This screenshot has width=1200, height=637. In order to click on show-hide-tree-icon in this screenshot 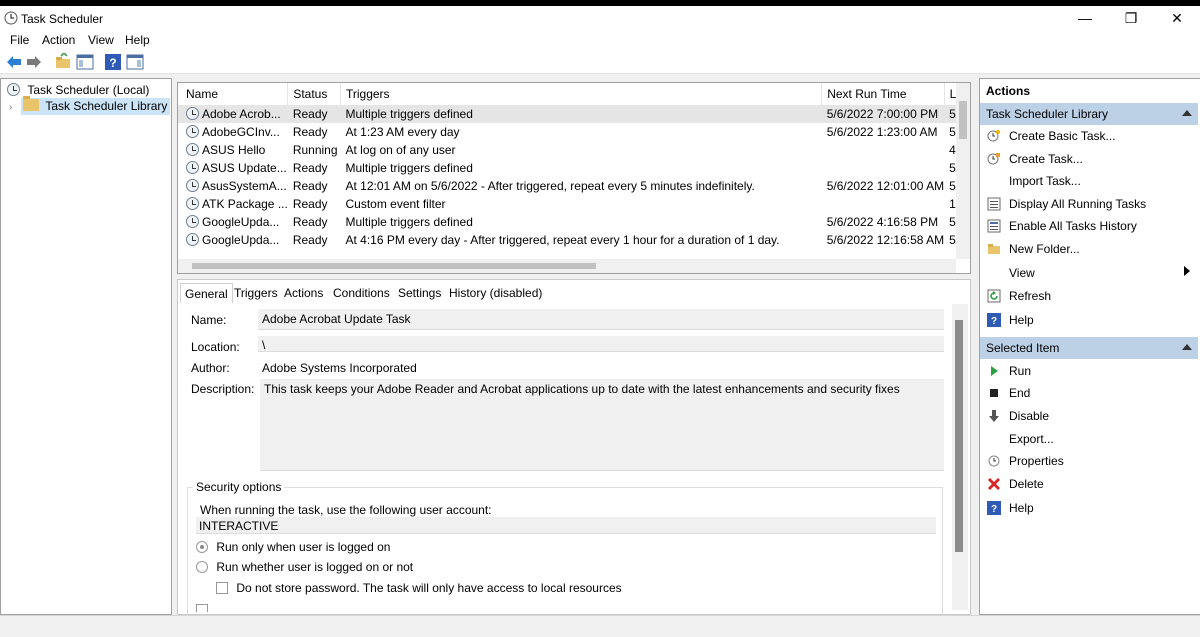, I will do `click(85, 62)`.